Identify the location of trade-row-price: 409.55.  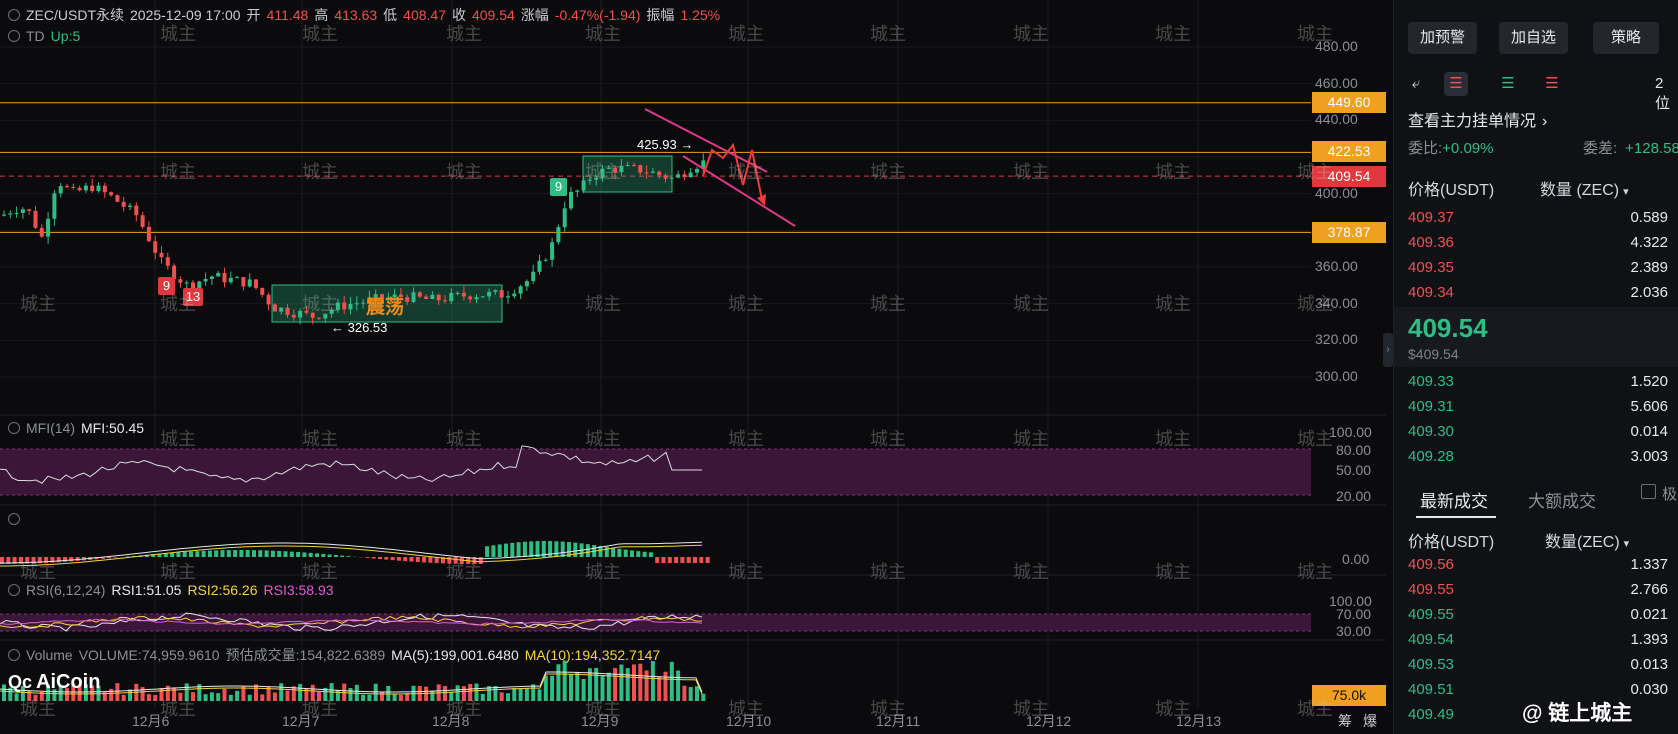
(1431, 614).